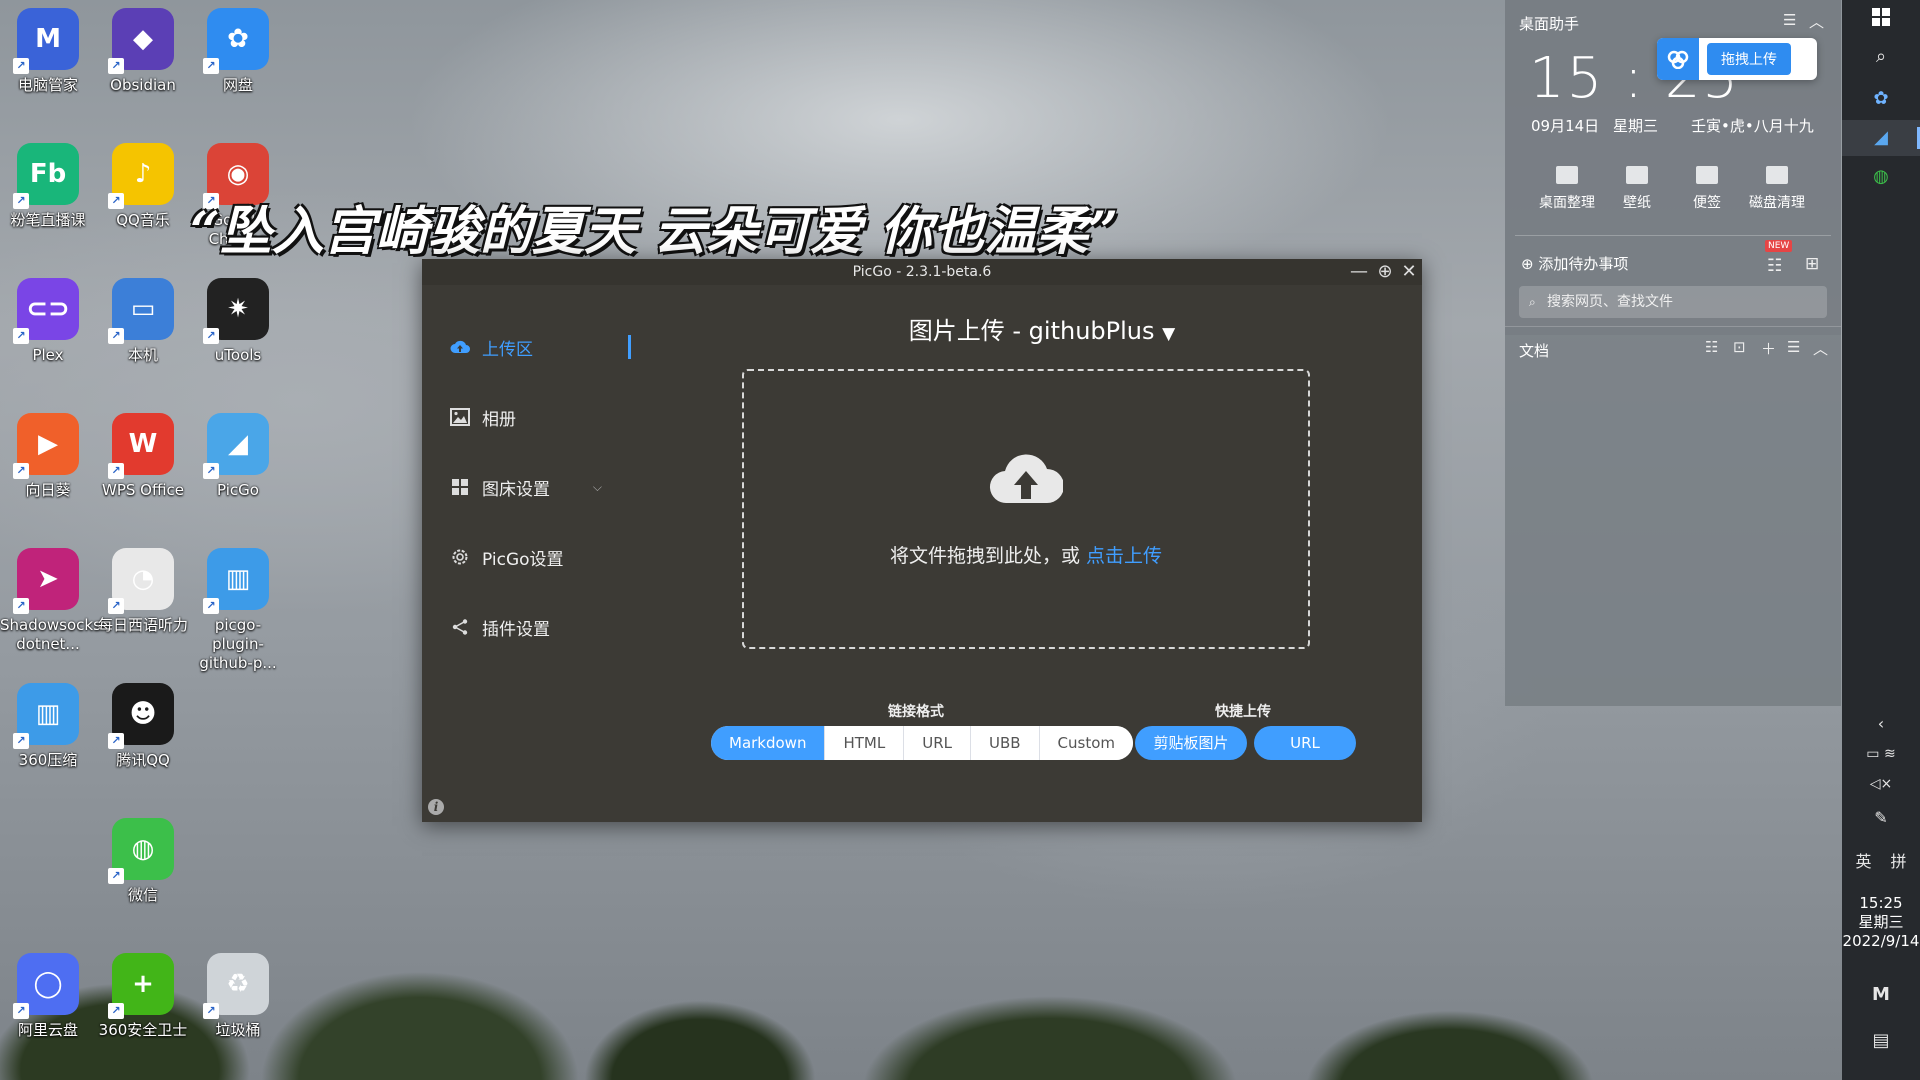 The height and width of the screenshot is (1080, 1920). I want to click on tool-sticky-note: 便签, so click(1707, 189).